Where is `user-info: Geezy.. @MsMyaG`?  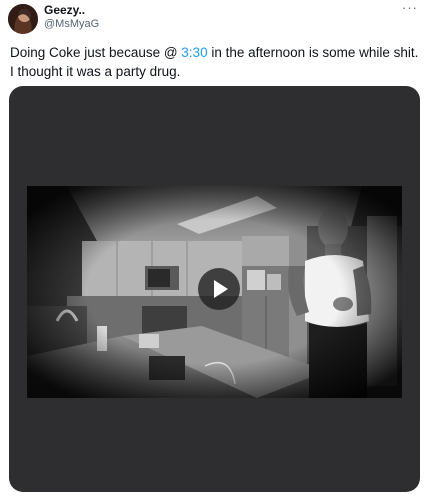 user-info: Geezy.. @MsMyaG is located at coordinates (71, 17).